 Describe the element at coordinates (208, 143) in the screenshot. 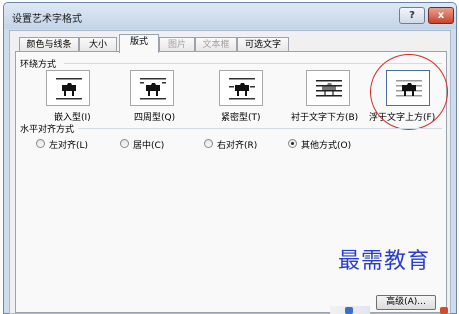

I see `radio-align-right` at that location.